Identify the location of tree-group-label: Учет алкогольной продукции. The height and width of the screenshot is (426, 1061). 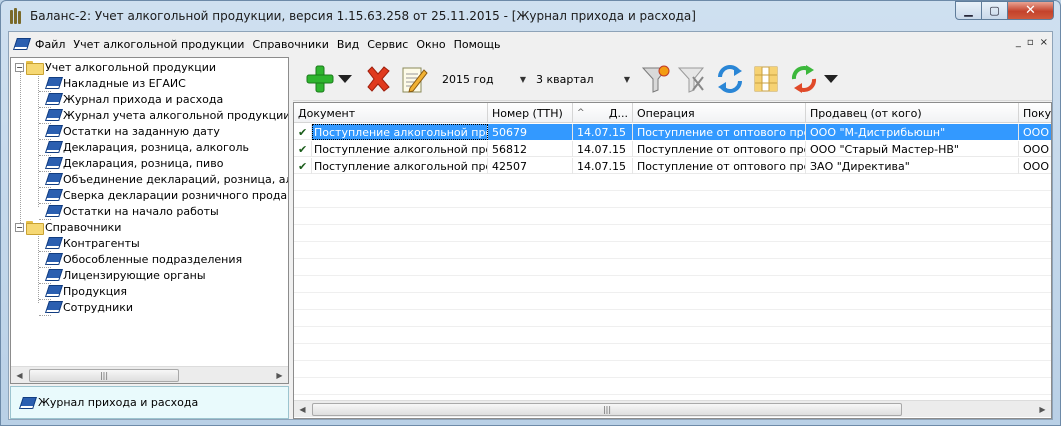
(131, 67).